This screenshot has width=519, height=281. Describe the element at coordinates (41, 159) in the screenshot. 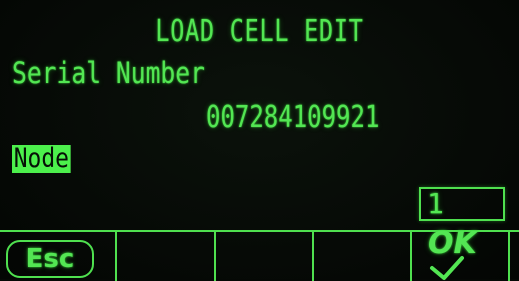

I see `node-label-selected: Node` at that location.